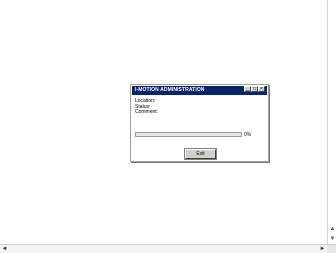 Image resolution: width=336 pixels, height=253 pixels. Describe the element at coordinates (248, 135) in the screenshot. I see `progress-percent: 0%` at that location.